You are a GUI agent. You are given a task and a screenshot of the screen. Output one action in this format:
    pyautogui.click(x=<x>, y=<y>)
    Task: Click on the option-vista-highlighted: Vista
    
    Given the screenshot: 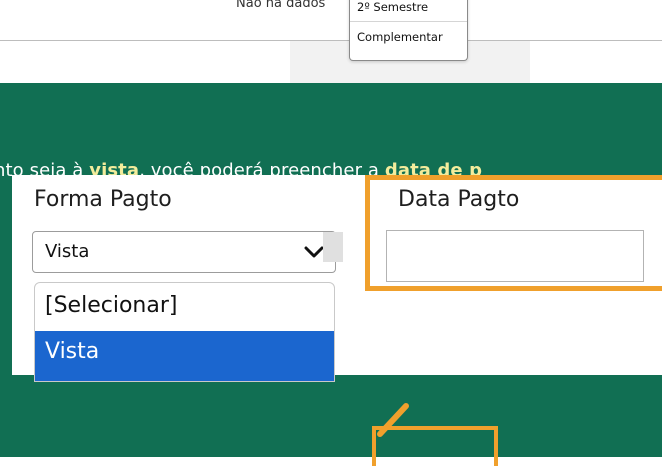 What is the action you would take?
    pyautogui.click(x=184, y=356)
    